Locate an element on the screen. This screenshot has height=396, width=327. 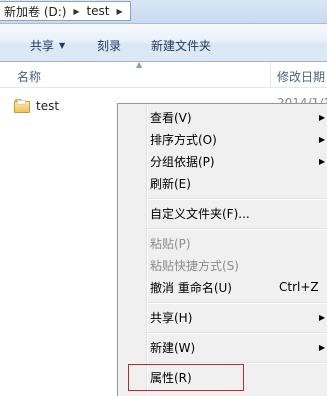
command-bar: 共享 ▼ 刻录 新建文件夹 is located at coordinates (163, 43).